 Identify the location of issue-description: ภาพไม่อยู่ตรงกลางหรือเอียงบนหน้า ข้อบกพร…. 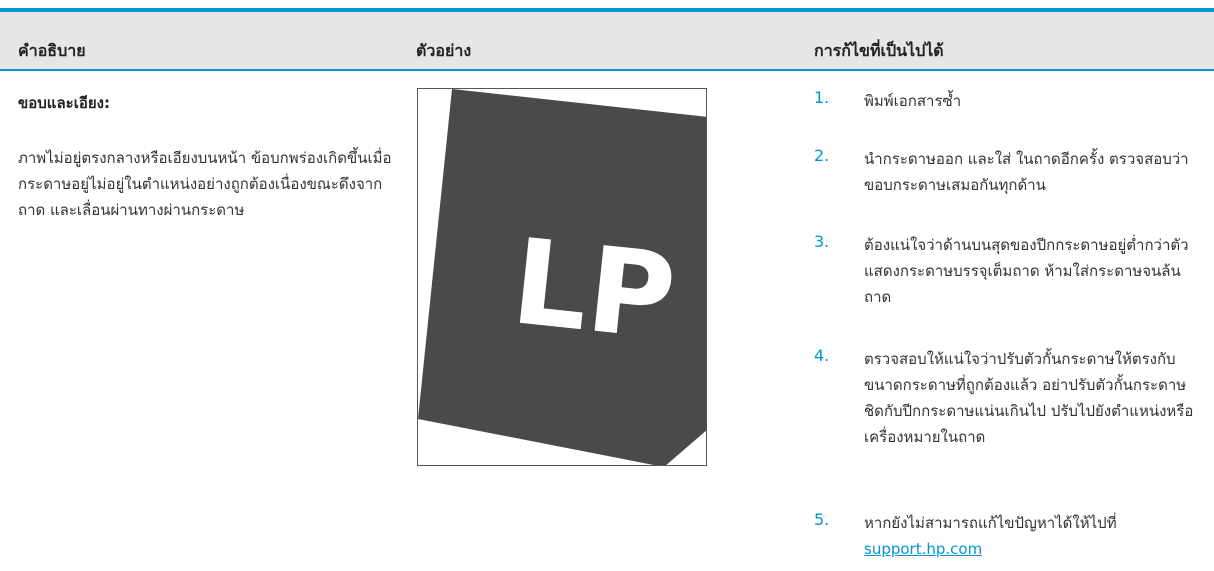
(205, 184).